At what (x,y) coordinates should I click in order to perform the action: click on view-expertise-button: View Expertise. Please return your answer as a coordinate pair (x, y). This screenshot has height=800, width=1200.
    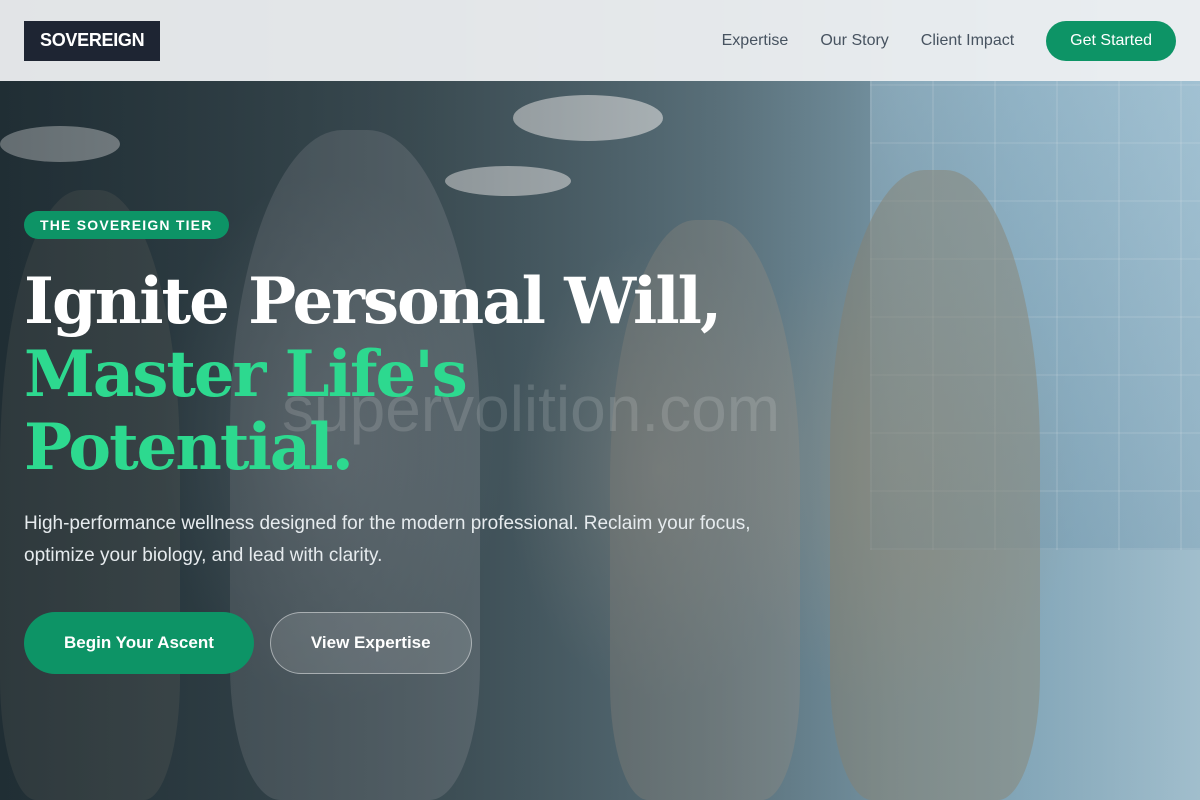
    Looking at the image, I should click on (370, 643).